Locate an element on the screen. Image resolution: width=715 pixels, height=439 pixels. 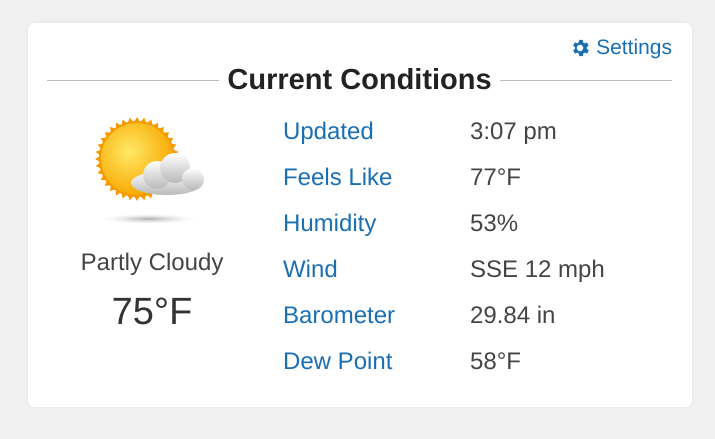
settings-link: Settings is located at coordinates (620, 48).